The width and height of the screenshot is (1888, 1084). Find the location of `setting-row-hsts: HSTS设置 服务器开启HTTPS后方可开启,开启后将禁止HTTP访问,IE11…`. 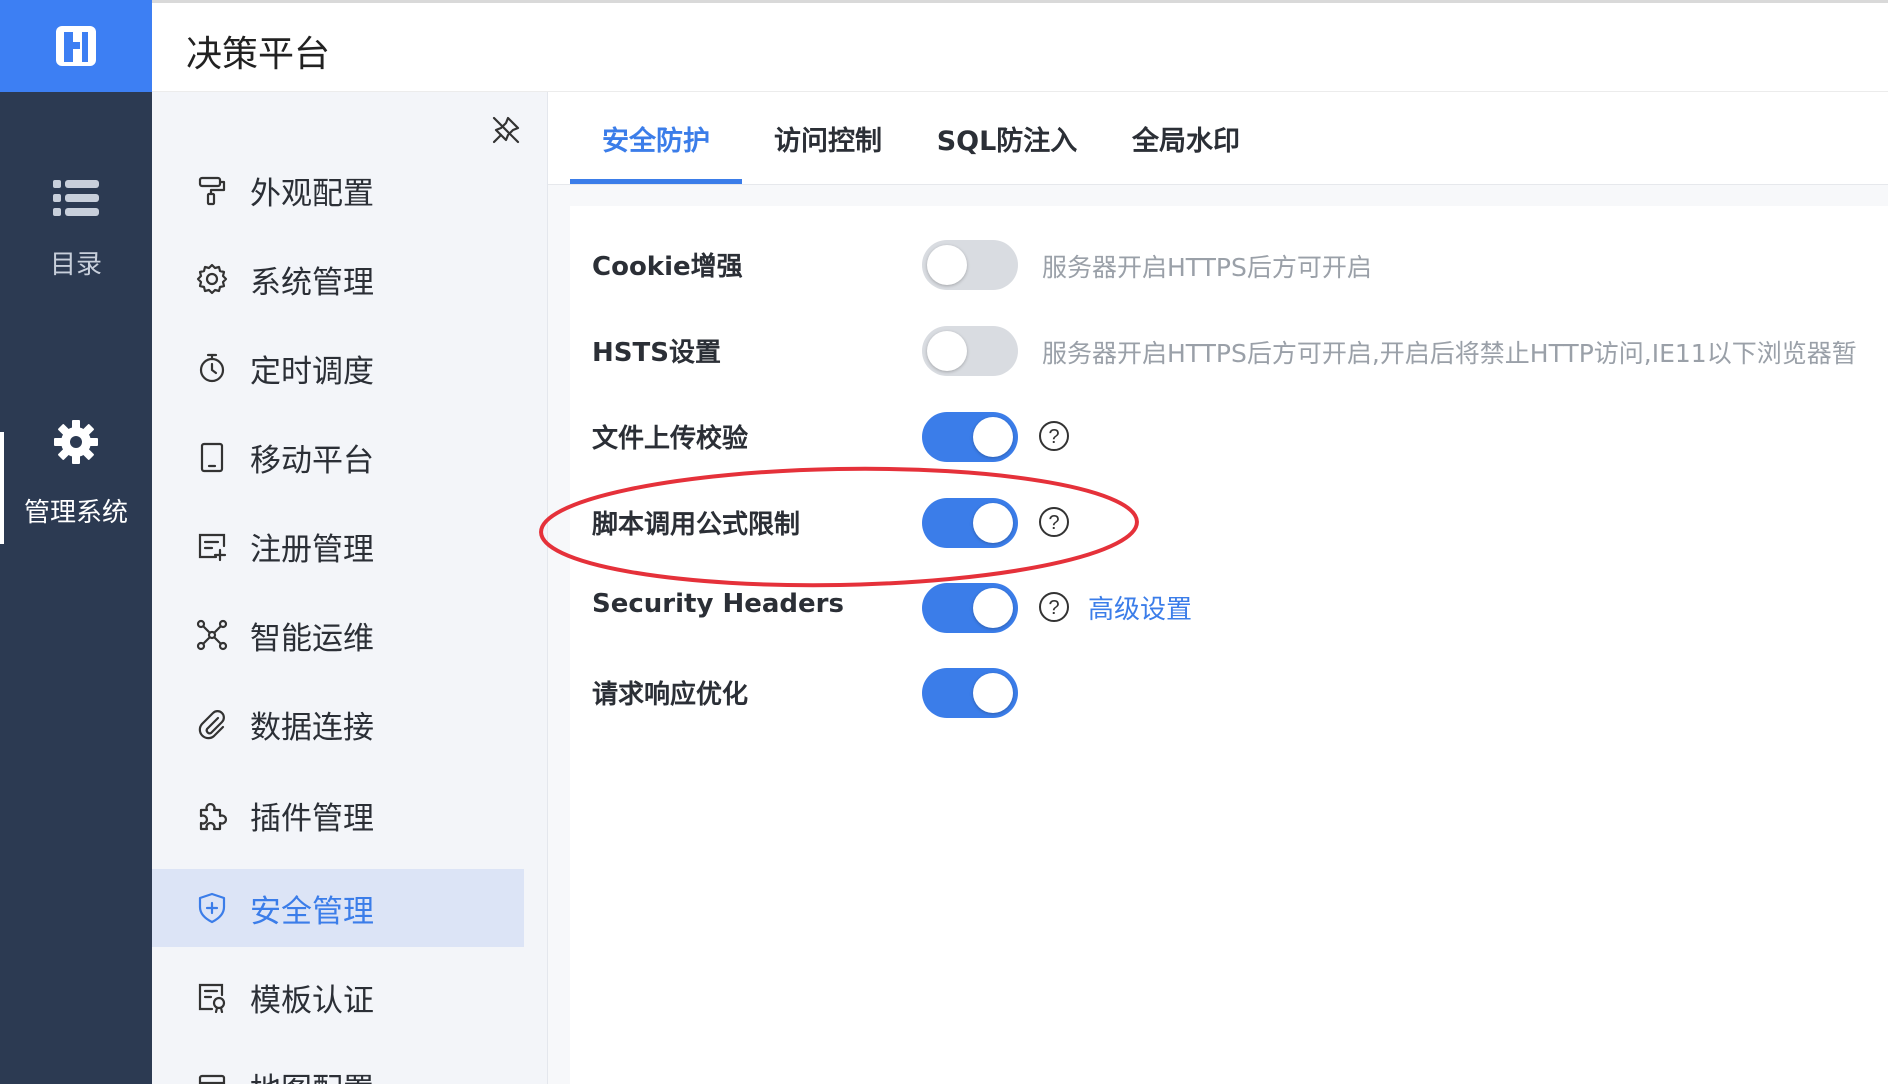

setting-row-hsts: HSTS设置 服务器开启HTTPS后方可开启,开启后将禁止HTTP访问,IE11… is located at coordinates (1229, 350).